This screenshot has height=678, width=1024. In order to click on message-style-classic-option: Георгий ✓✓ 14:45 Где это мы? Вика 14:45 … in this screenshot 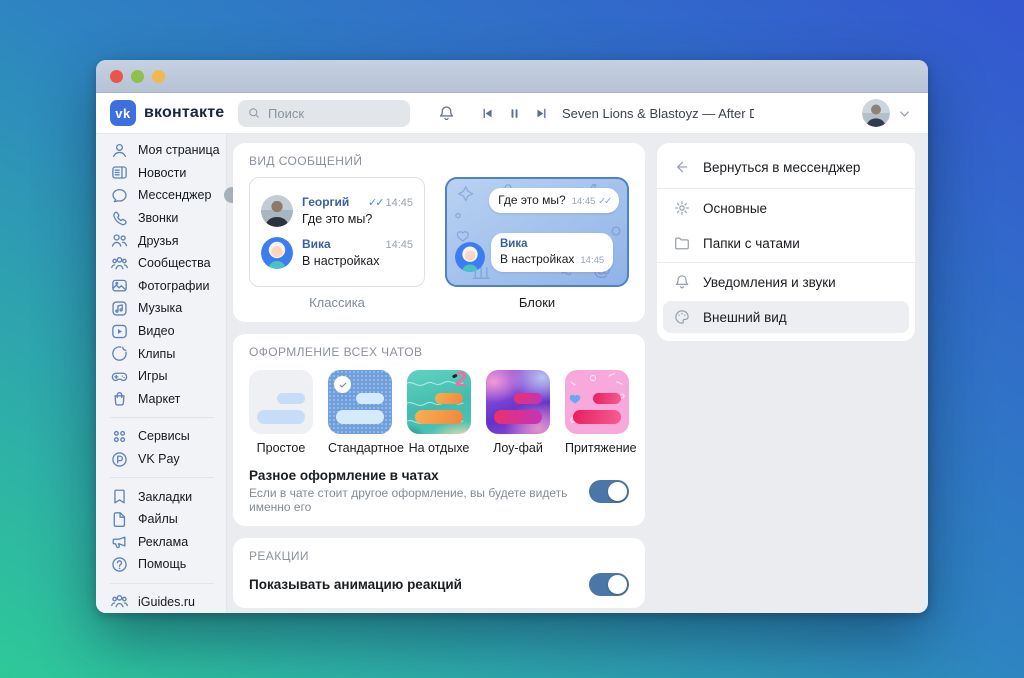, I will do `click(337, 232)`.